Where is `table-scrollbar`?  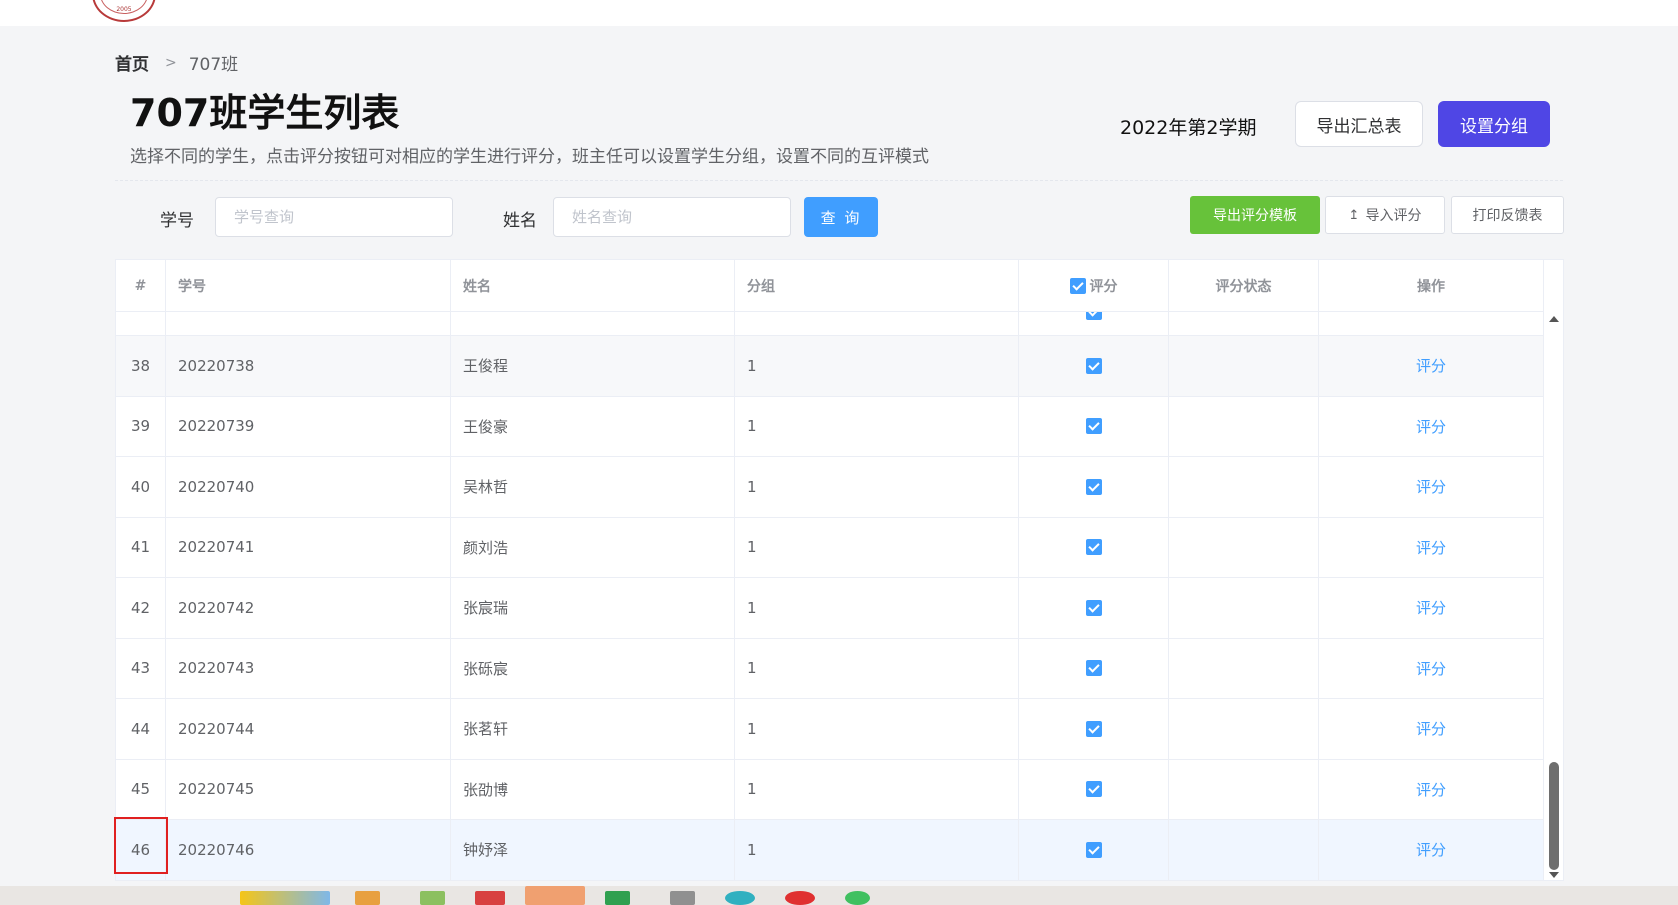
table-scrollbar is located at coordinates (1553, 596).